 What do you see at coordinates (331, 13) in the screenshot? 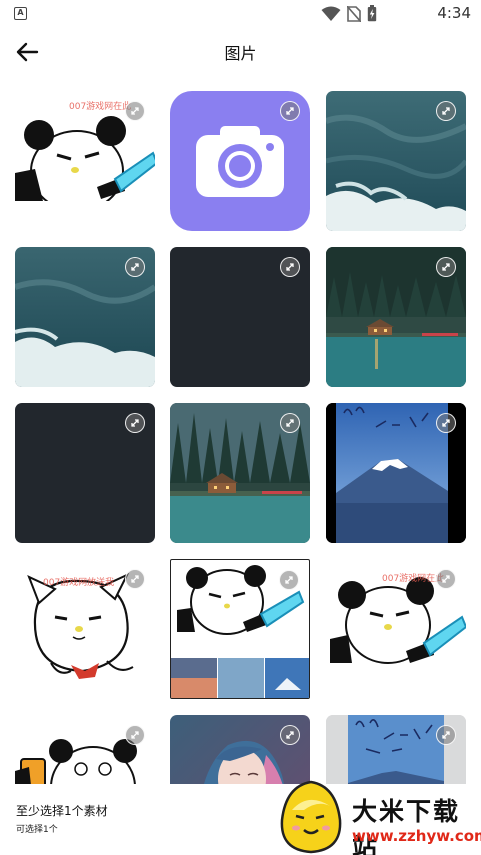
I see `wifi-icon` at bounding box center [331, 13].